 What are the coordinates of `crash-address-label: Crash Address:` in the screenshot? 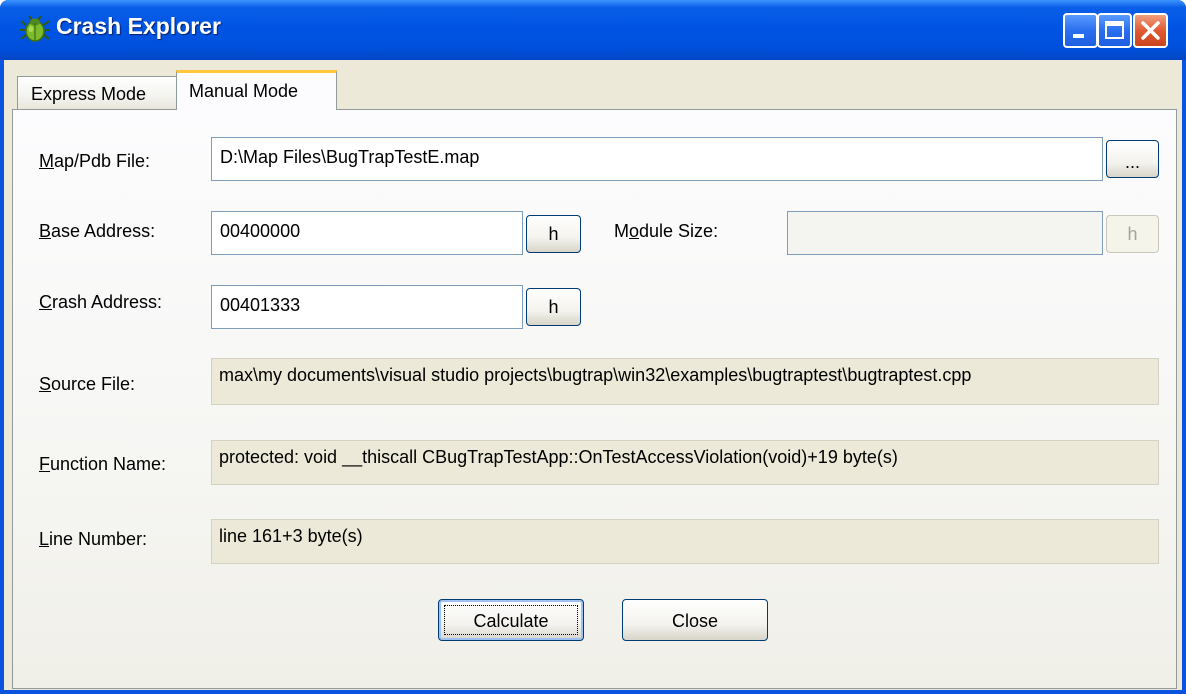 It's located at (101, 302).